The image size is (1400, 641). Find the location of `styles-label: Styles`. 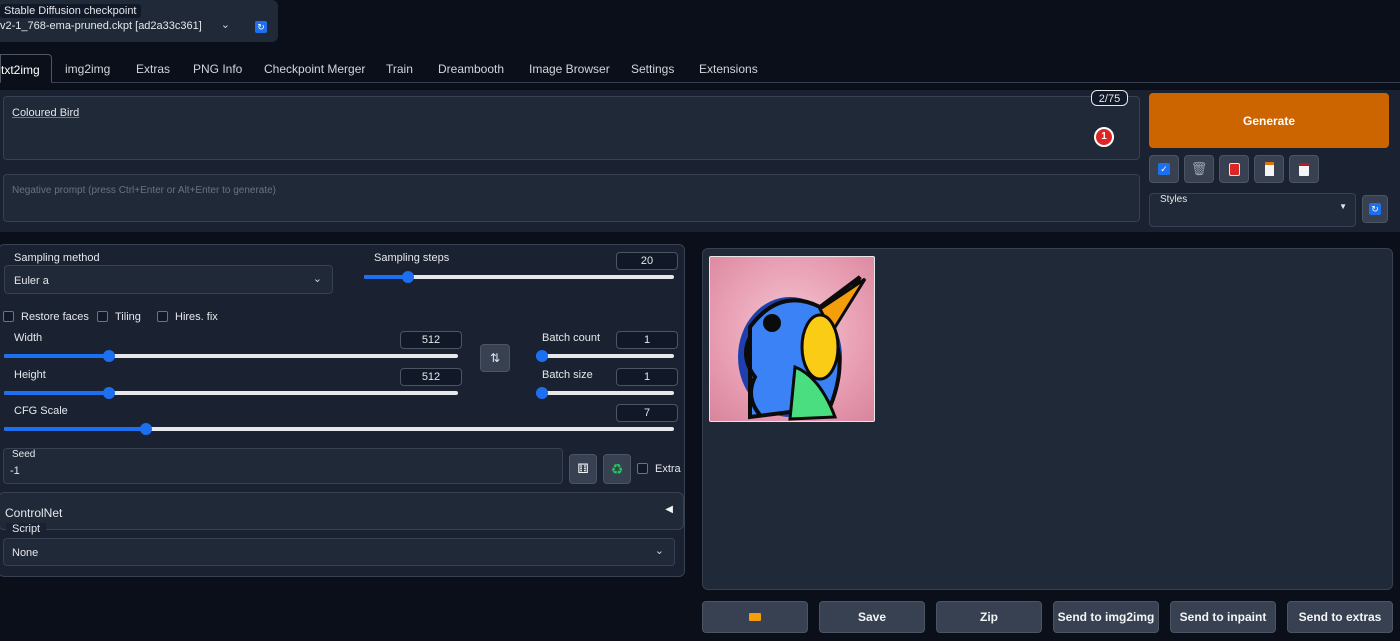

styles-label: Styles is located at coordinates (1174, 199).